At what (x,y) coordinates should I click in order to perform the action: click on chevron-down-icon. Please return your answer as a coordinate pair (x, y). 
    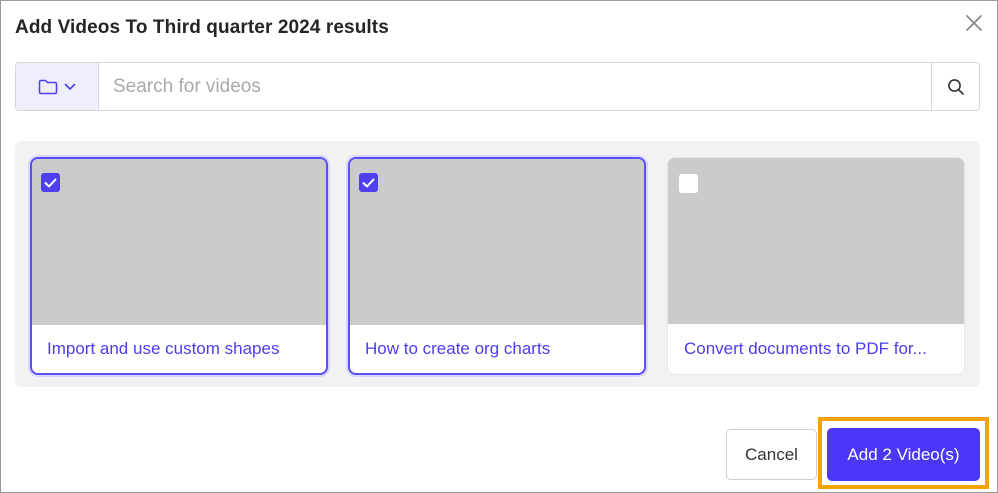
    Looking at the image, I should click on (70, 86).